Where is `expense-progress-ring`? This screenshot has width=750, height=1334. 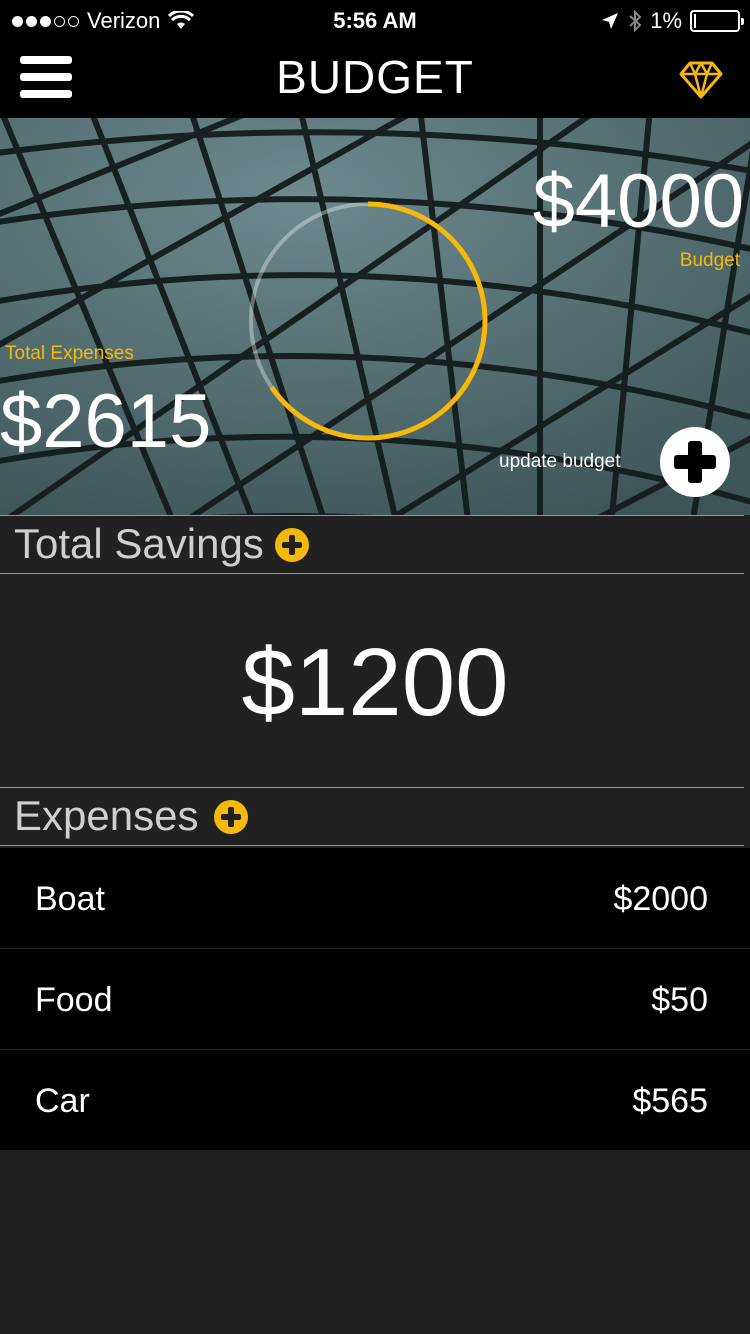 expense-progress-ring is located at coordinates (368, 321).